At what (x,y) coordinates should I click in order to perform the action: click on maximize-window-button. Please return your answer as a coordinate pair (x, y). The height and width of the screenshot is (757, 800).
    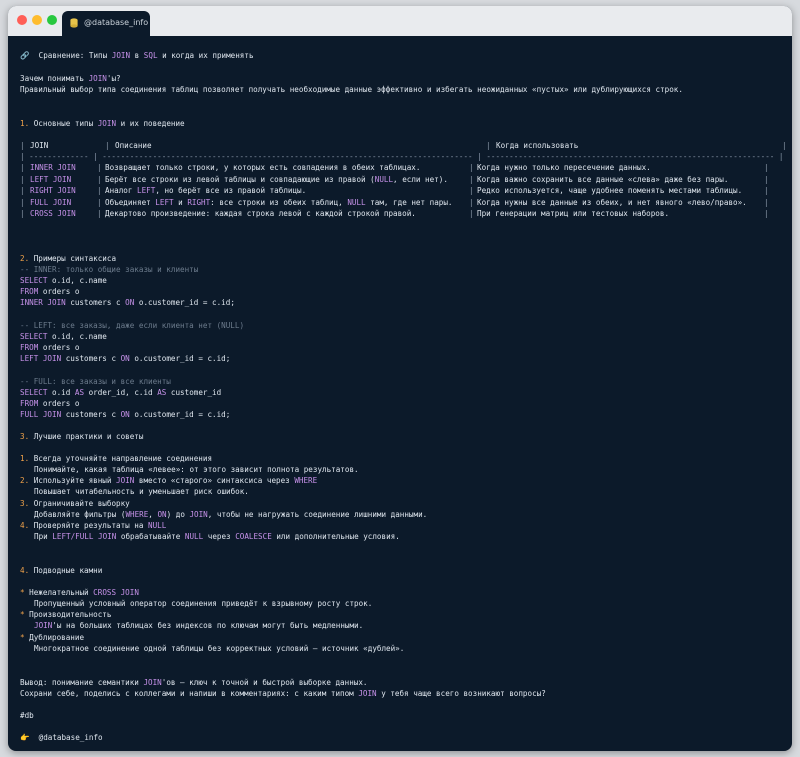
    Looking at the image, I should click on (52, 20).